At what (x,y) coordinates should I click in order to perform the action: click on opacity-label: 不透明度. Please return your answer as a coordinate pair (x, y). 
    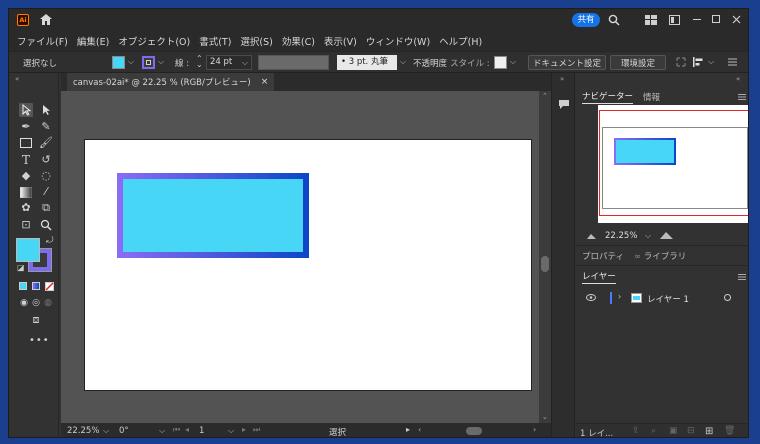
    Looking at the image, I should click on (430, 63).